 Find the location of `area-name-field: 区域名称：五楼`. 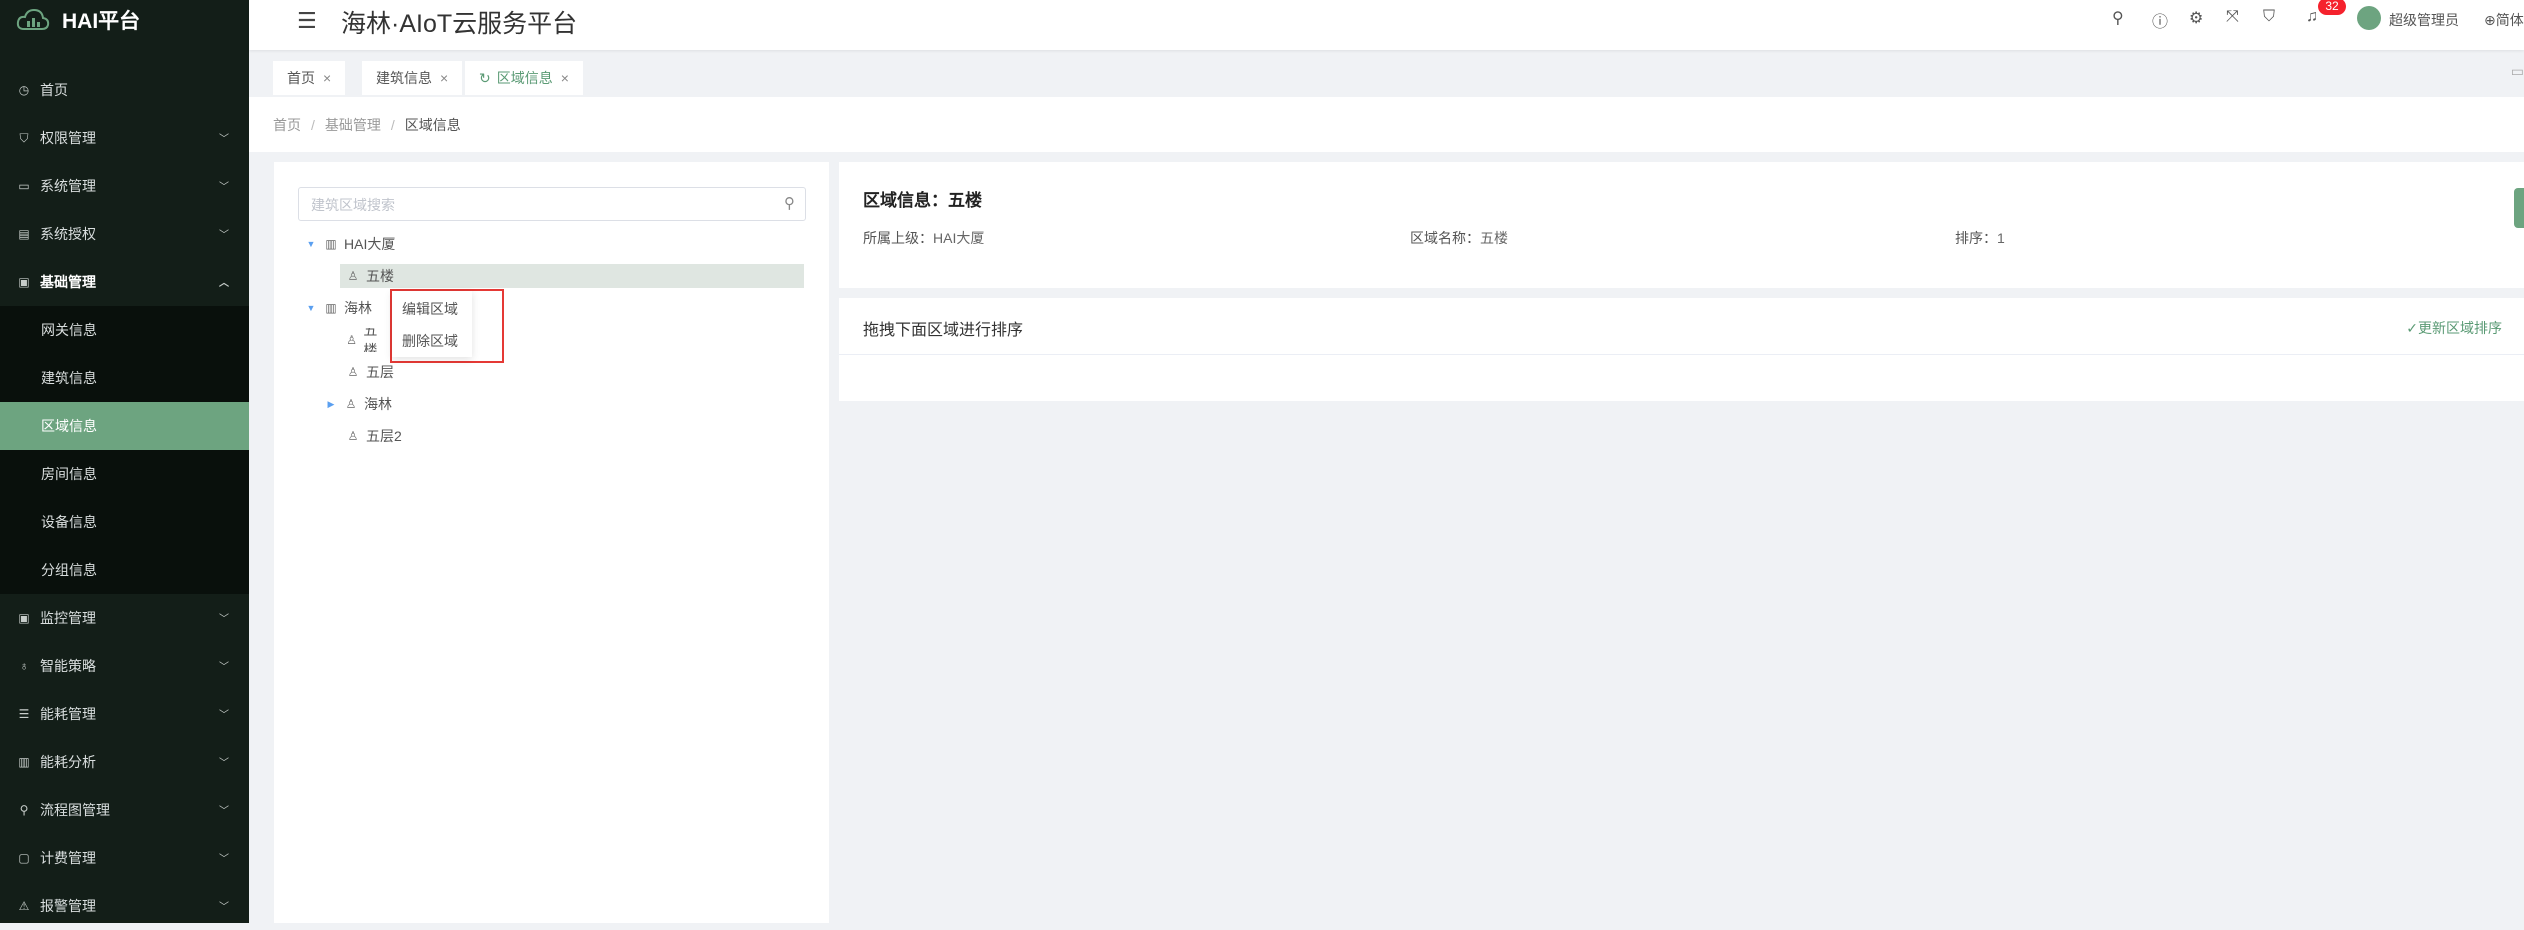

area-name-field: 区域名称：五楼 is located at coordinates (1459, 238).